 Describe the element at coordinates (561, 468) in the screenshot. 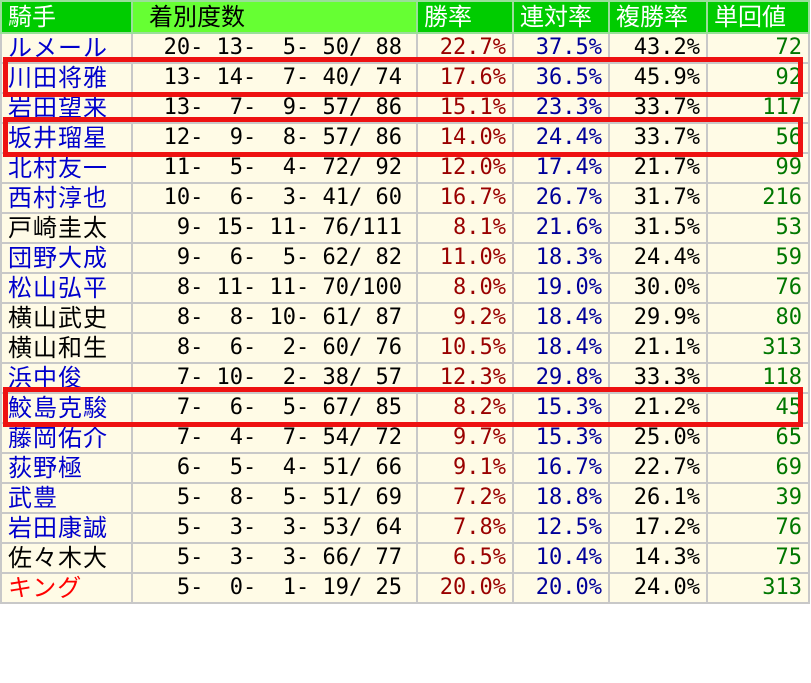

I see `place-rate-cell: 16.7%` at that location.